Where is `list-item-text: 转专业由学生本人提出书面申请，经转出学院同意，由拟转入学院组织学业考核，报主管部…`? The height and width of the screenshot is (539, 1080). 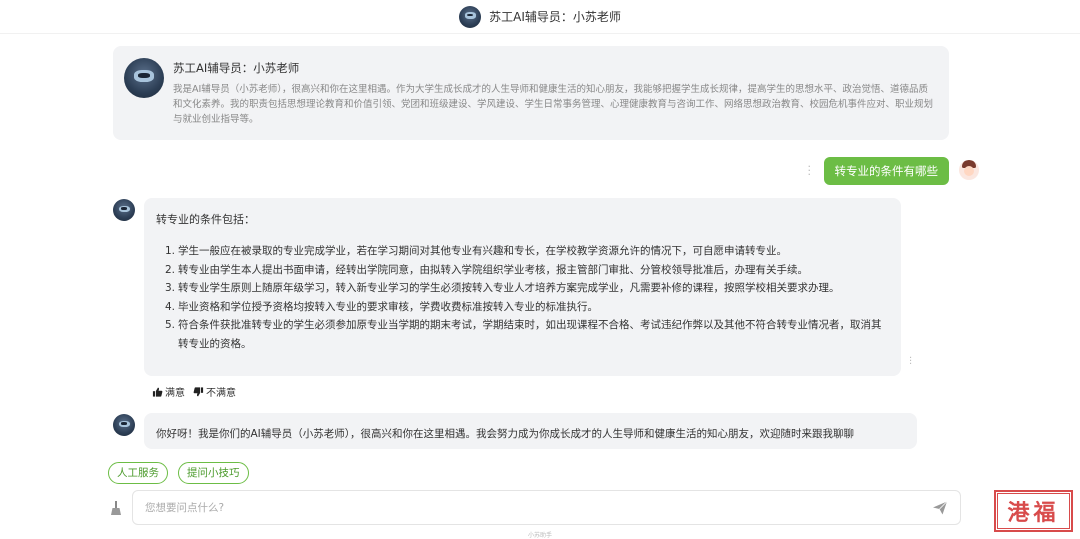 list-item-text: 转专业由学生本人提出书面申请，经转出学院同意，由拟转入学院组织学业考核，报主管部… is located at coordinates (493, 269).